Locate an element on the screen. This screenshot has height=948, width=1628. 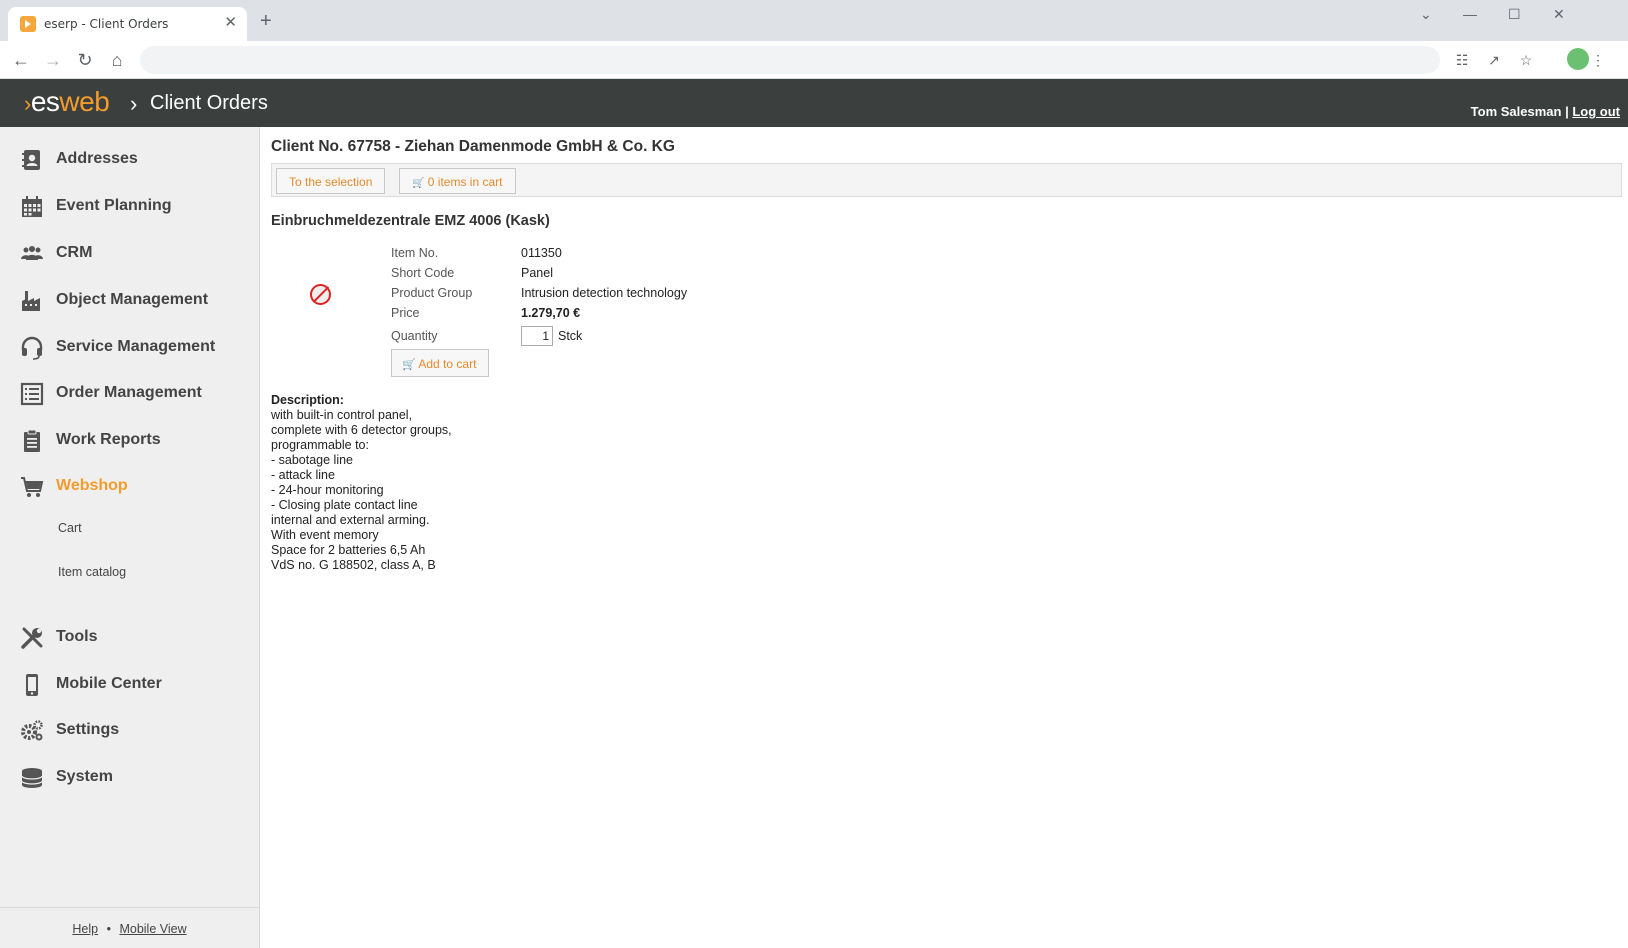
sidebar-item-label: Order Management is located at coordinates (129, 392).